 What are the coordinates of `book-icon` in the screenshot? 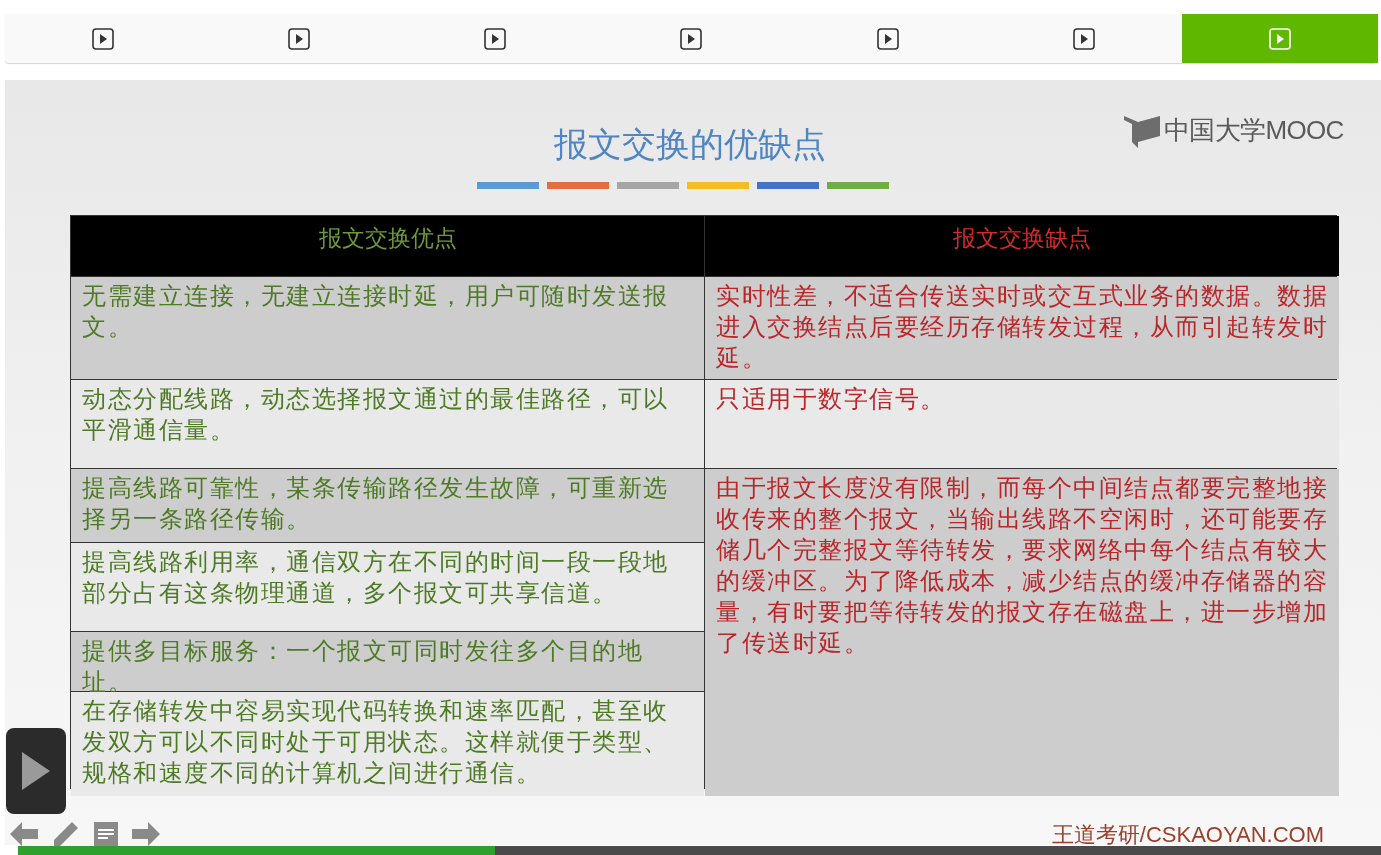 It's located at (1142, 130).